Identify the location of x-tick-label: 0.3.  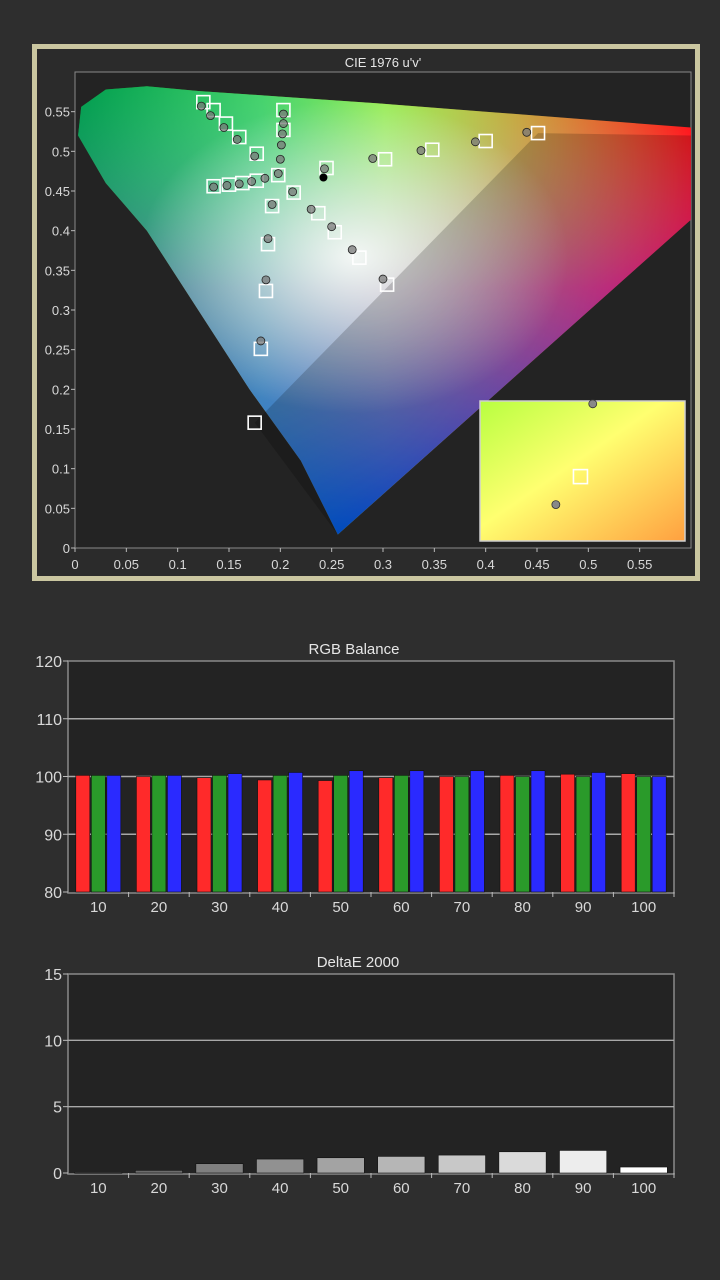
(383, 564).